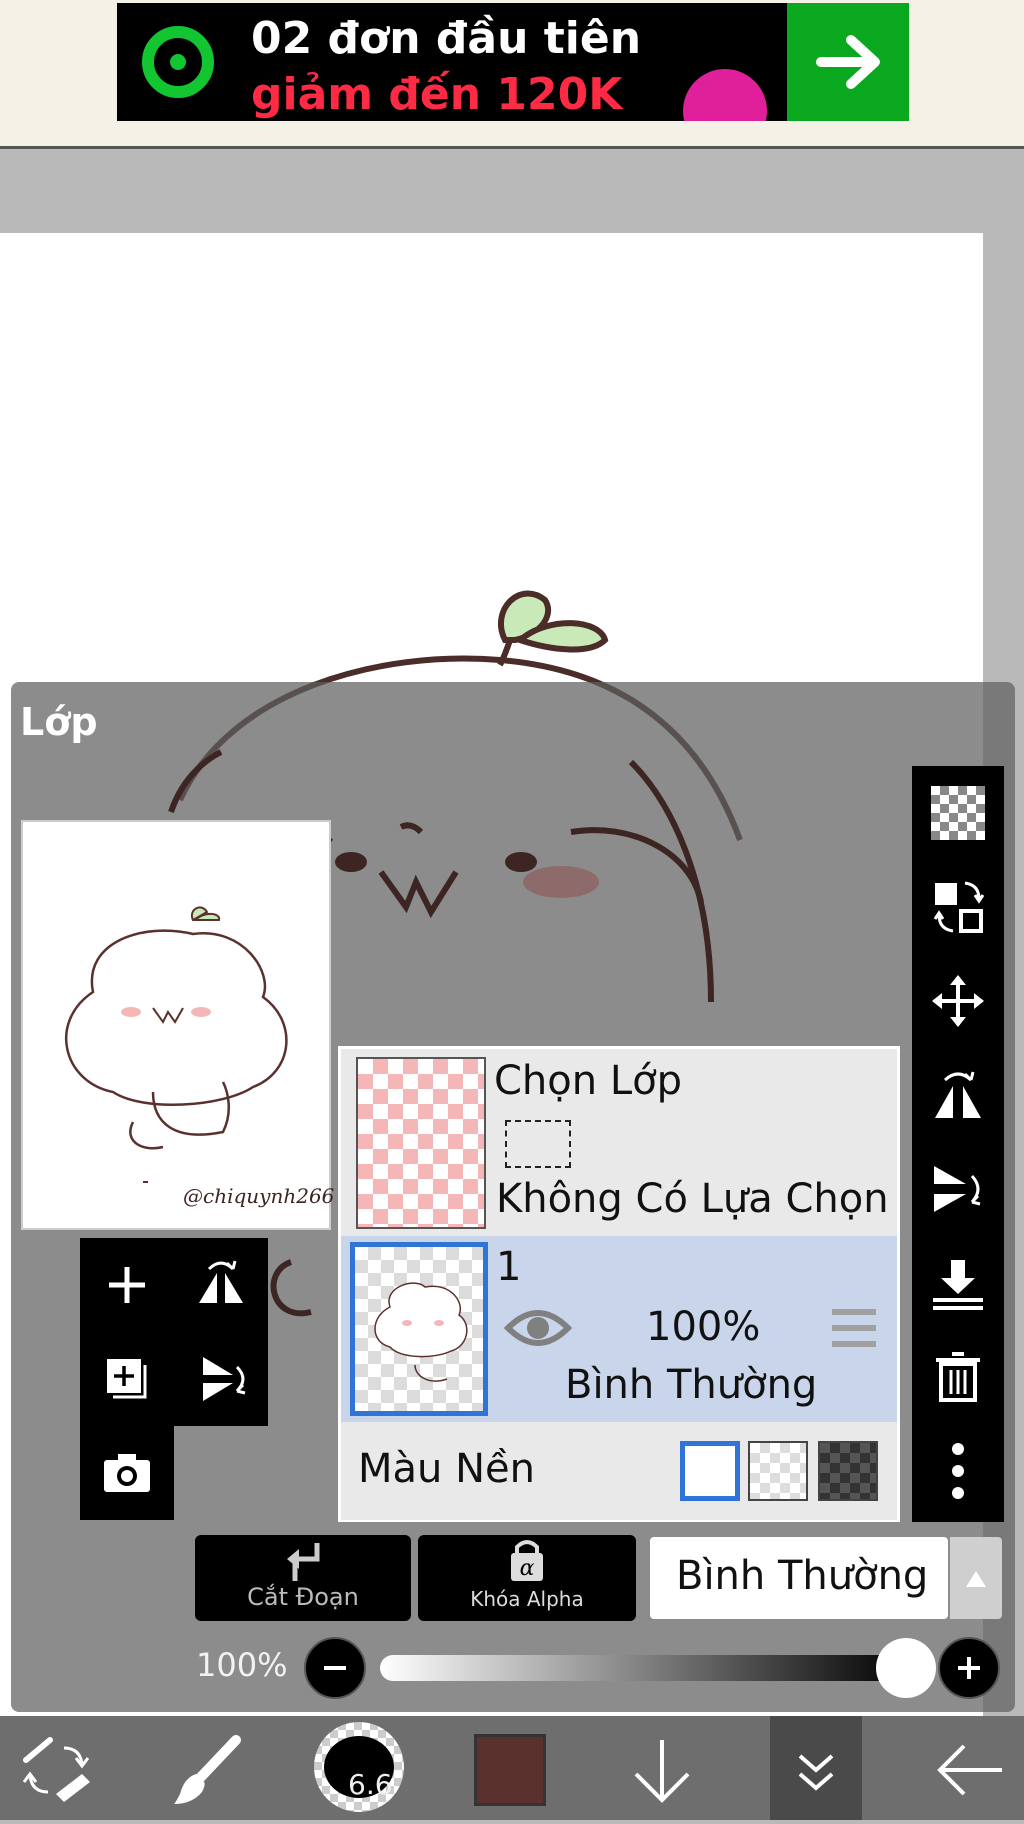 Image resolution: width=1024 pixels, height=1824 pixels. What do you see at coordinates (662, 1771) in the screenshot?
I see `arrow-down-icon` at bounding box center [662, 1771].